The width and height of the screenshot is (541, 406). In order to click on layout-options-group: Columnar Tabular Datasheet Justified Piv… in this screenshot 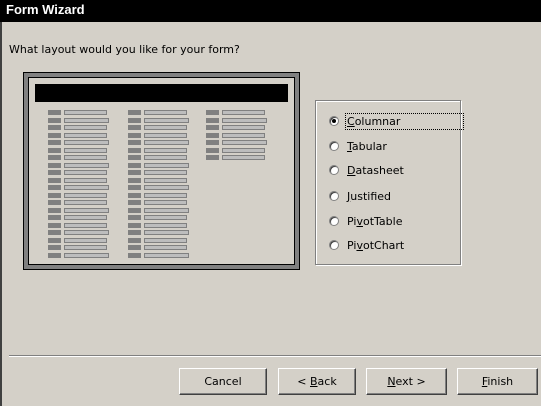, I will do `click(390, 182)`.